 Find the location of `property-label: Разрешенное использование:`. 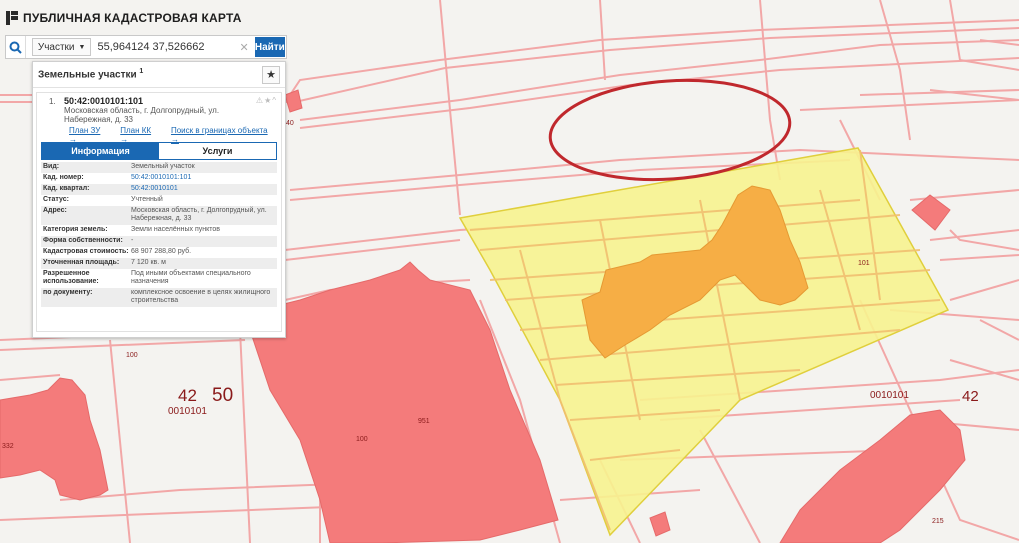

property-label: Разрешенное использование: is located at coordinates (71, 277).